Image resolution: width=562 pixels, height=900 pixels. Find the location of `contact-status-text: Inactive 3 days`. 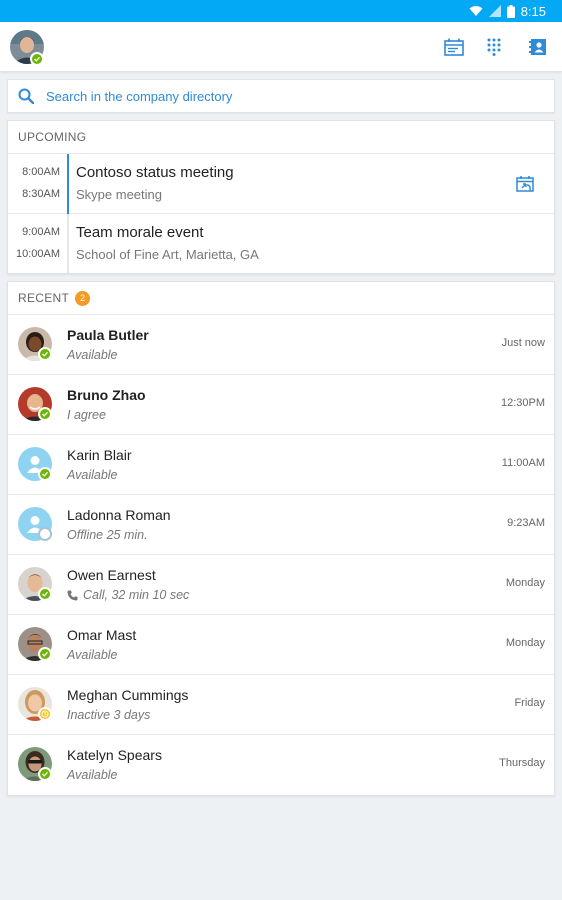

contact-status-text: Inactive 3 days is located at coordinates (109, 715).